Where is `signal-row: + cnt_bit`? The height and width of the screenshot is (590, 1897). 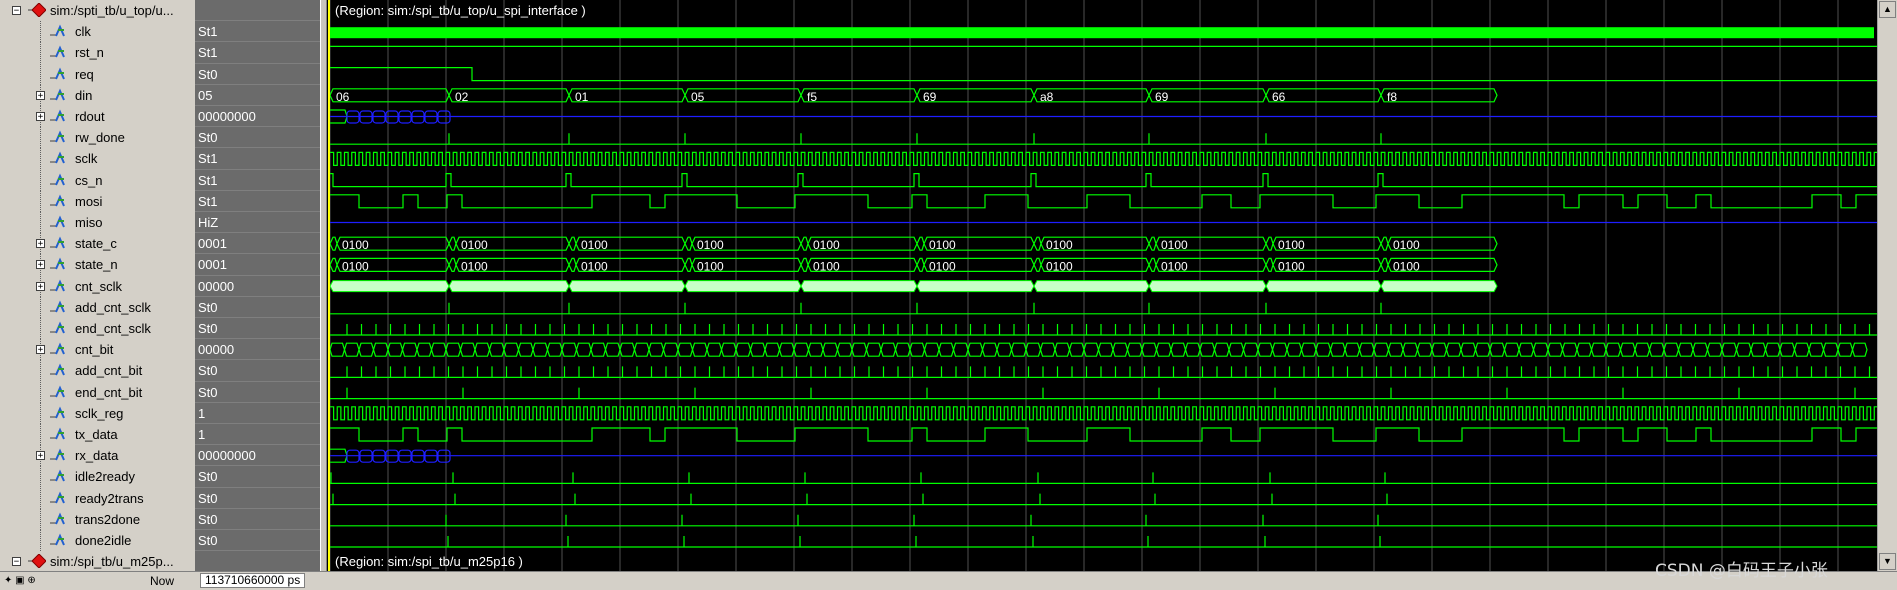 signal-row: + cnt_bit is located at coordinates (97, 350).